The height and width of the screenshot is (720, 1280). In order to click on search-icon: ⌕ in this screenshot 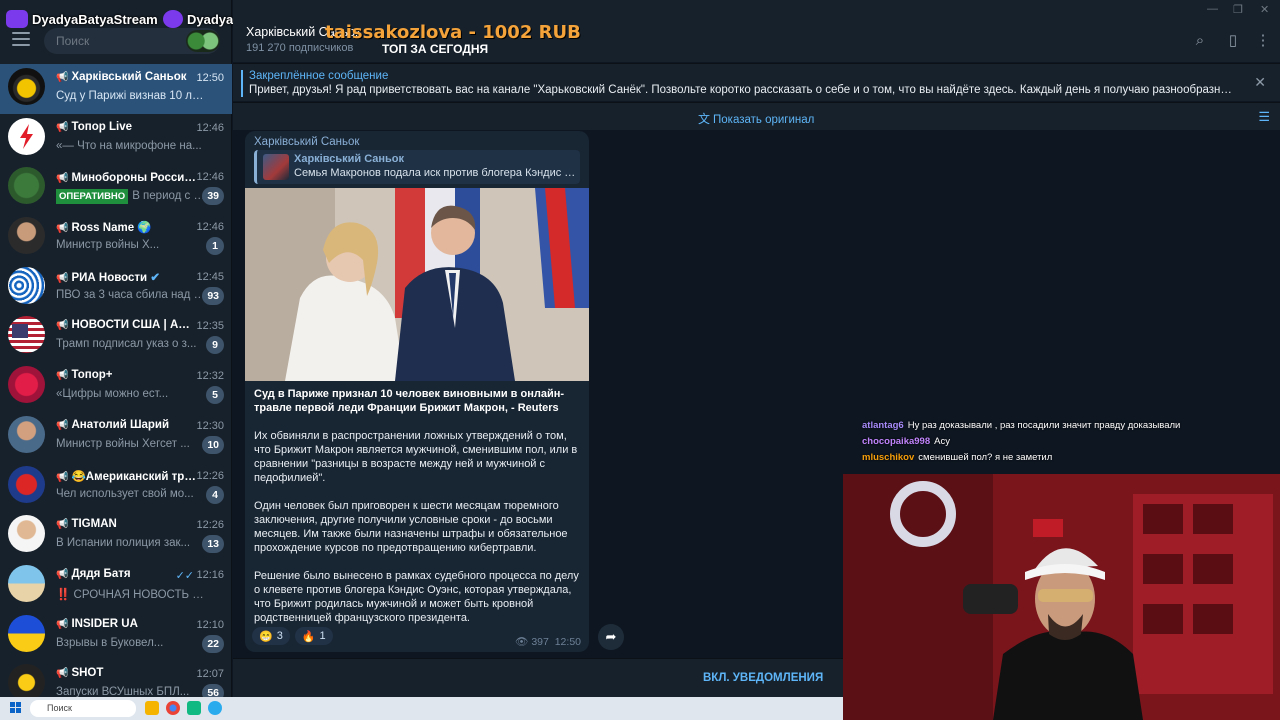, I will do `click(1200, 41)`.